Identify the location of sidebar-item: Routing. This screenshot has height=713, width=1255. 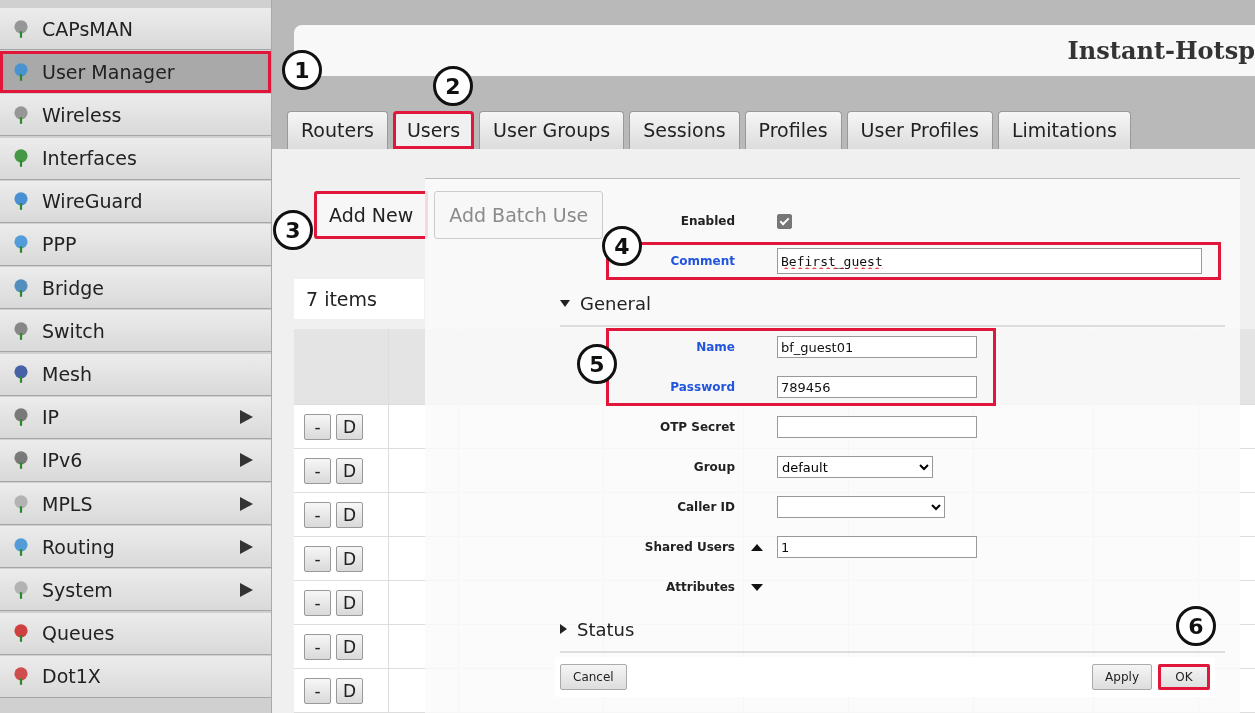
(135, 547).